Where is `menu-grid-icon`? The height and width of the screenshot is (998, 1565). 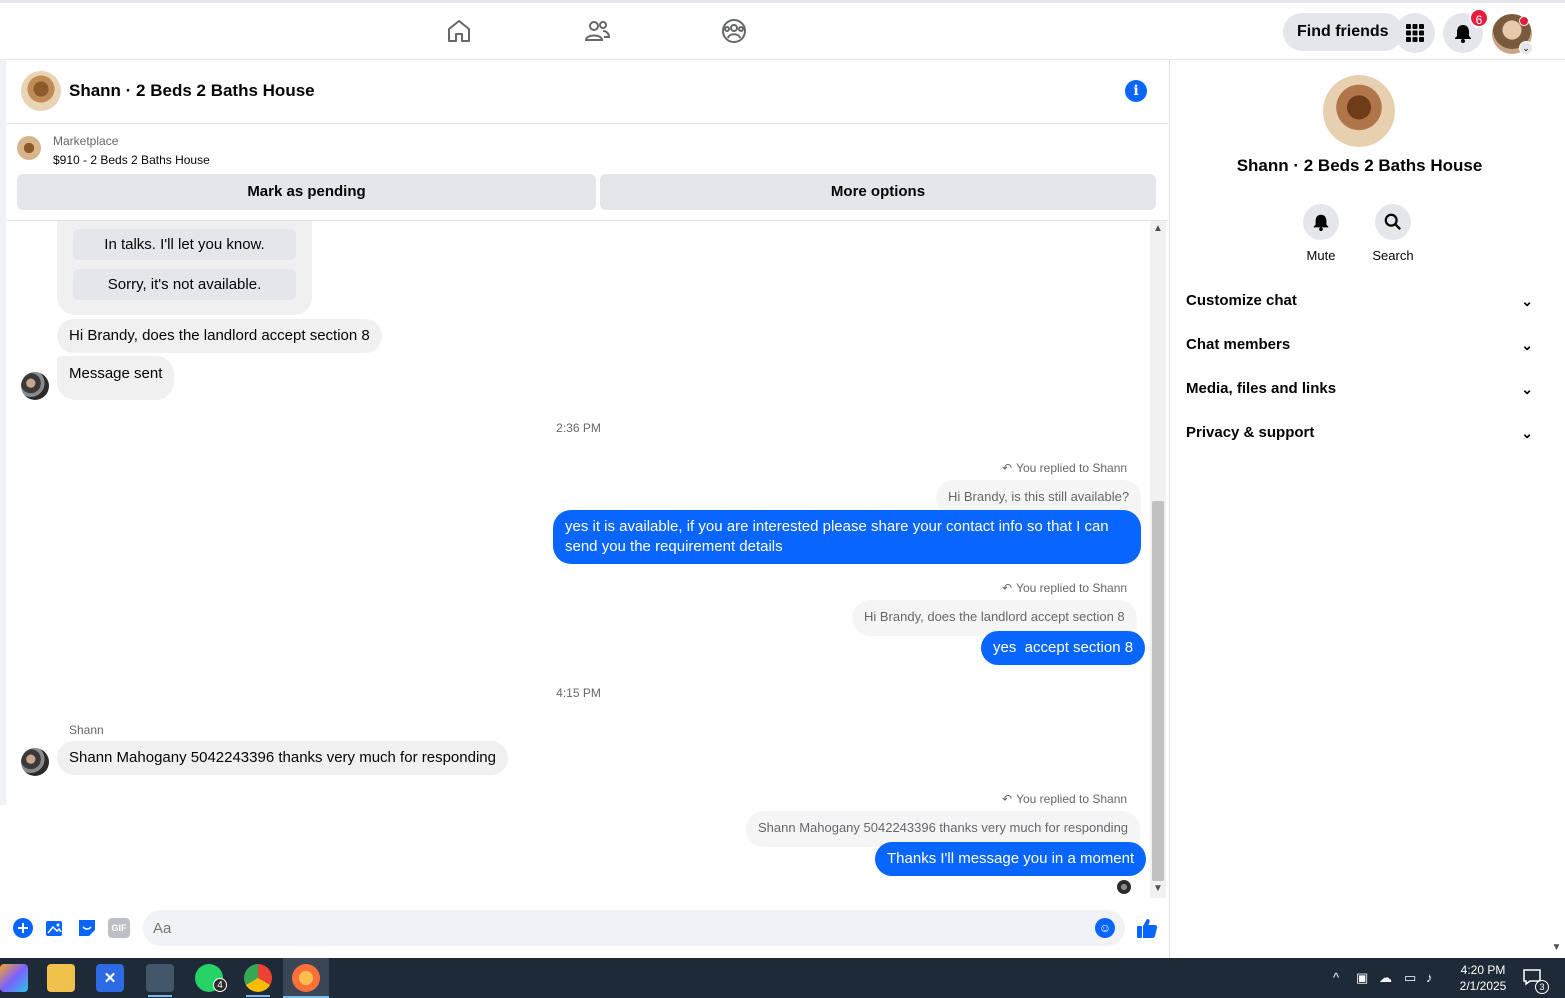
menu-grid-icon is located at coordinates (1415, 33).